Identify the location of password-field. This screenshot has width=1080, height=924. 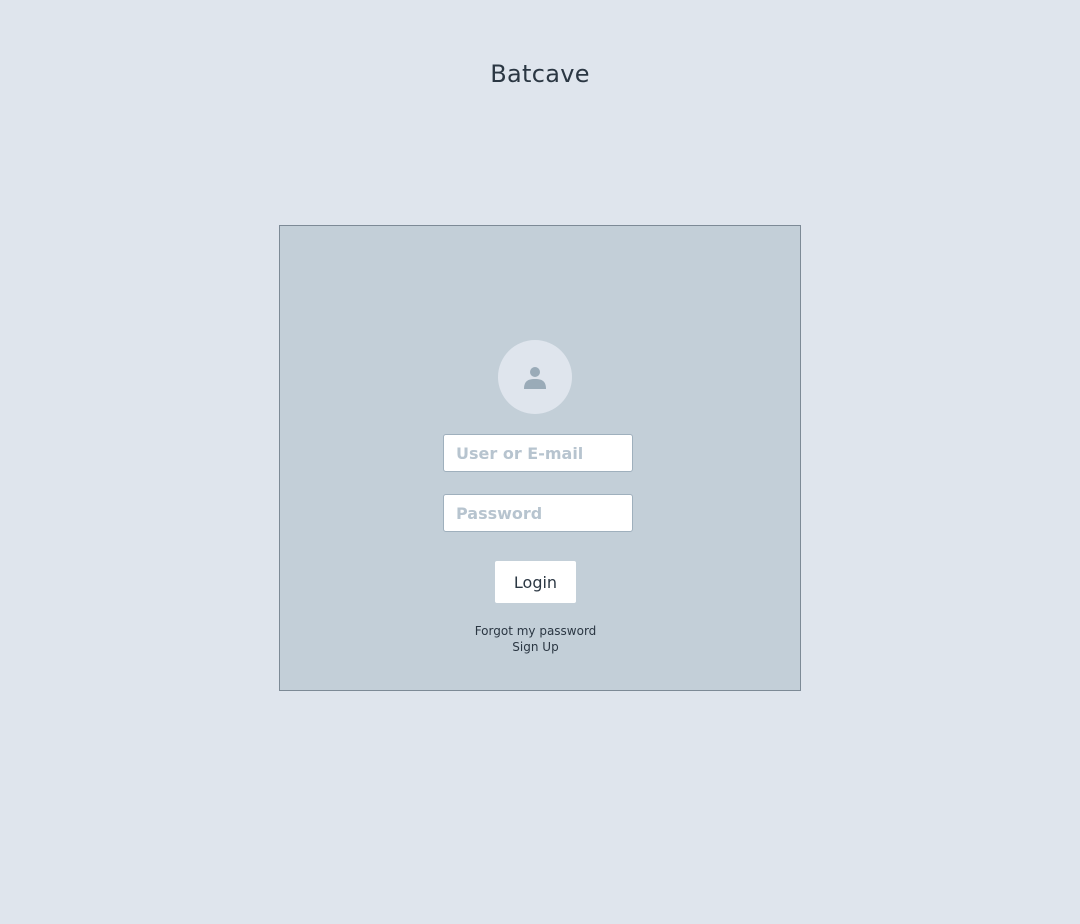
(538, 513).